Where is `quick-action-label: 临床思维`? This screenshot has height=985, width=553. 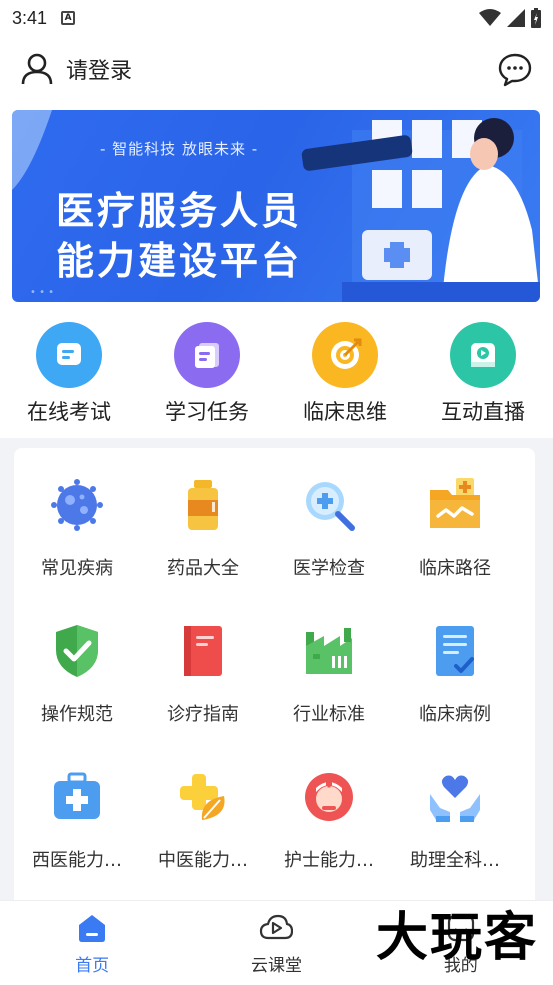
quick-action-label: 临床思维 is located at coordinates (345, 412).